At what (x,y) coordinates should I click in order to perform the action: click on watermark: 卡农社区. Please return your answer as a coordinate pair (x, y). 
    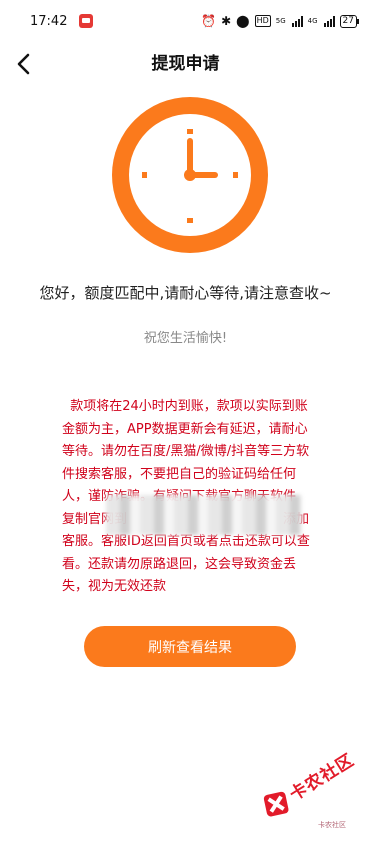
    Looking at the image, I should click on (310, 783).